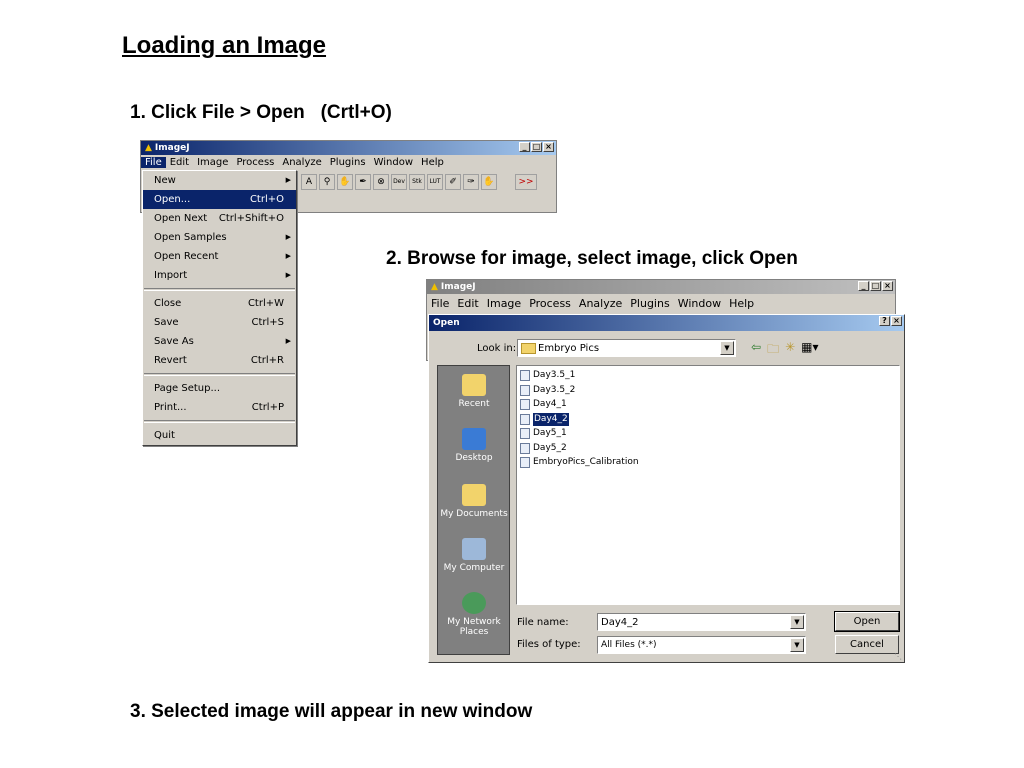 This screenshot has height=768, width=1024. I want to click on menu-item-close: Close Ctrl+W, so click(219, 303).